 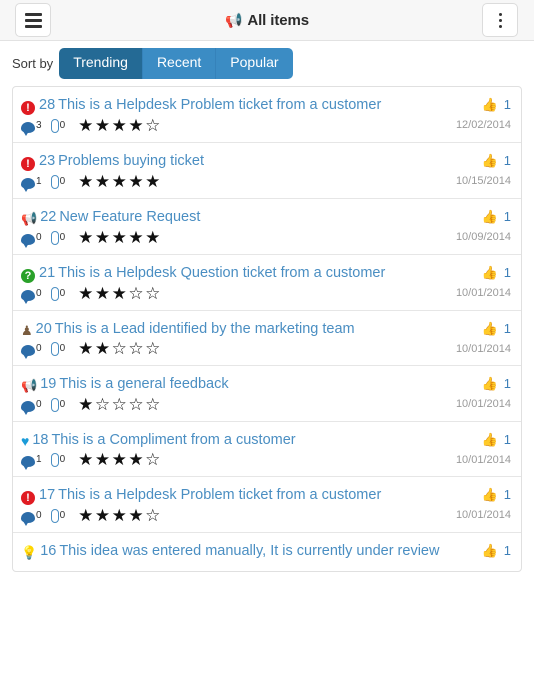 I want to click on list-item-number: 21, so click(x=47, y=272).